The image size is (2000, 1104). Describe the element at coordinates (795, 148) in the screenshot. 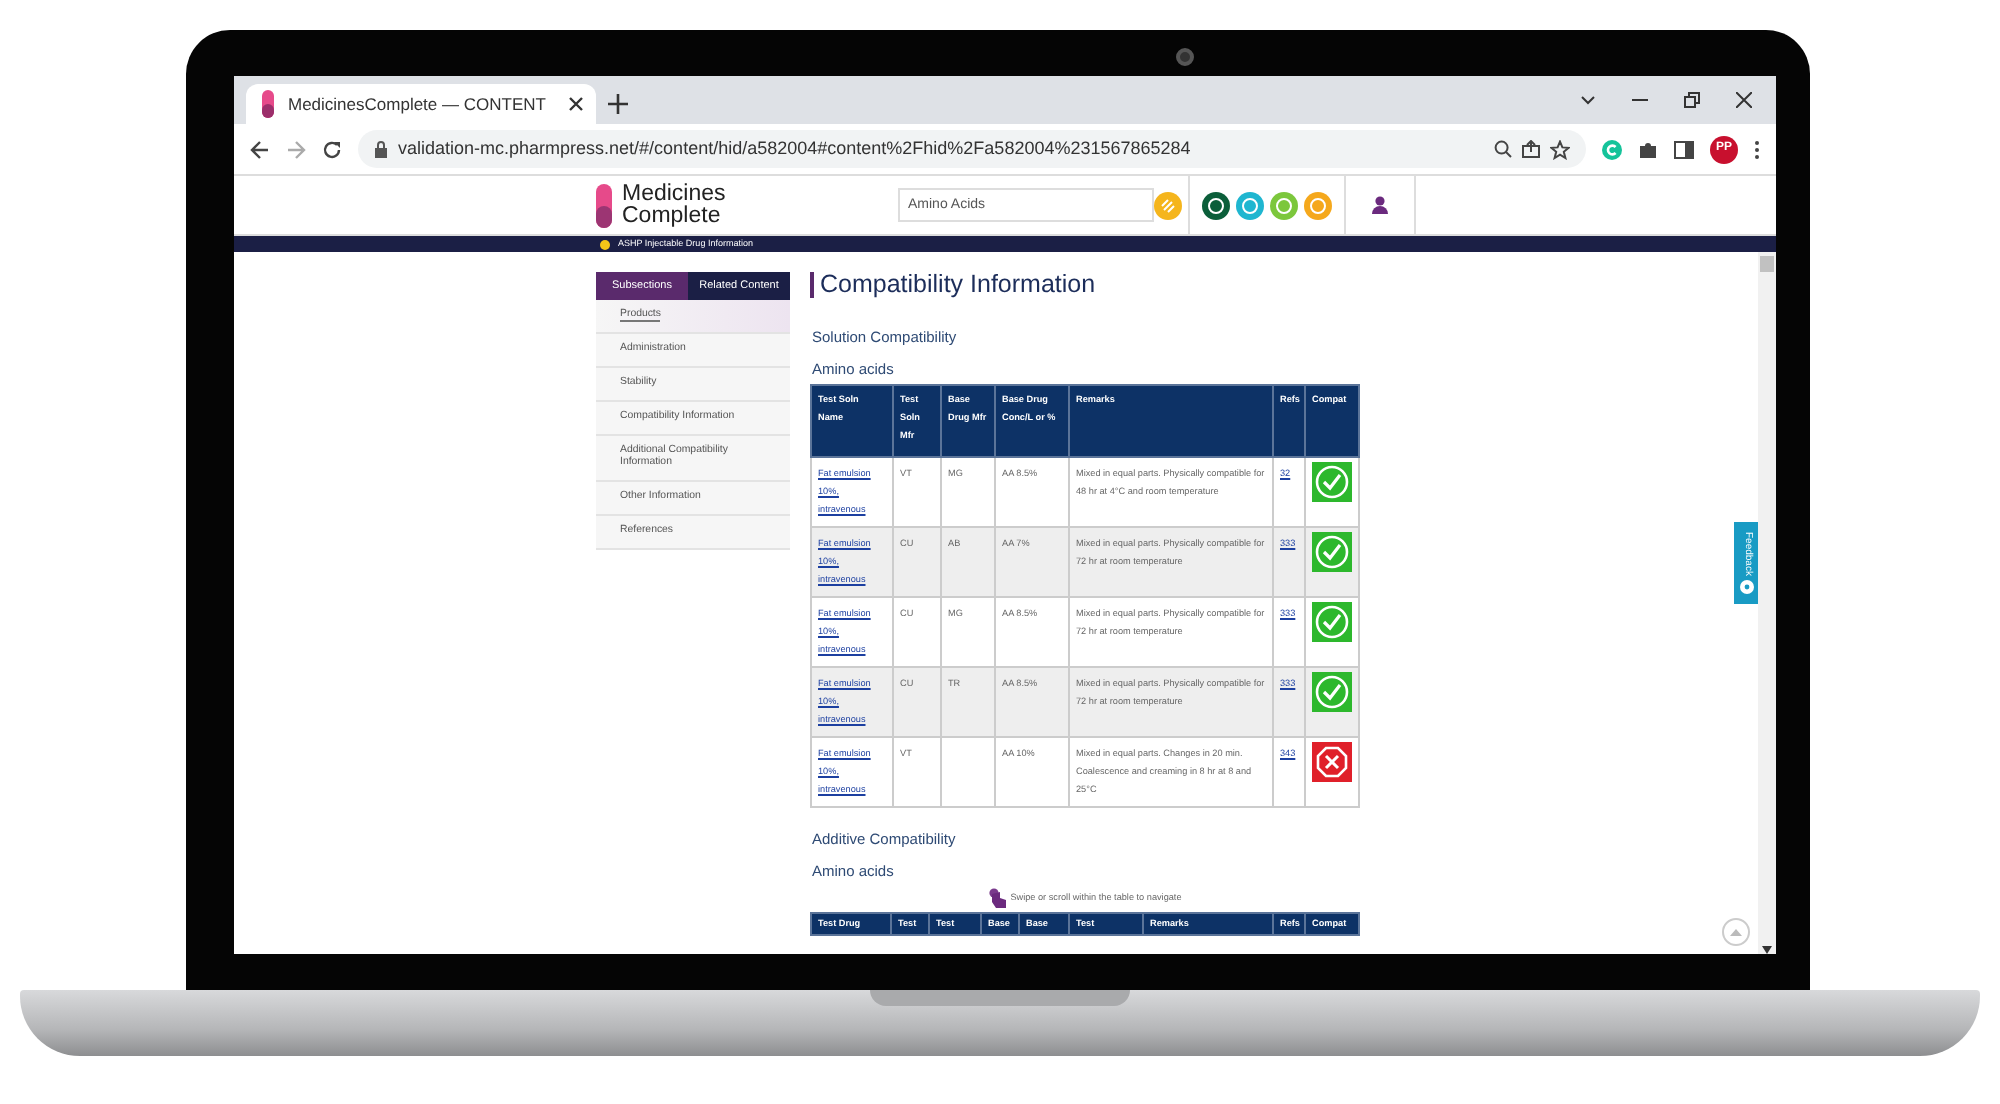

I see `url-text: validation-mc.pharmpress.net/#/content/hid/a582004#content%2Fhid%2Fa582004%231567865284` at that location.